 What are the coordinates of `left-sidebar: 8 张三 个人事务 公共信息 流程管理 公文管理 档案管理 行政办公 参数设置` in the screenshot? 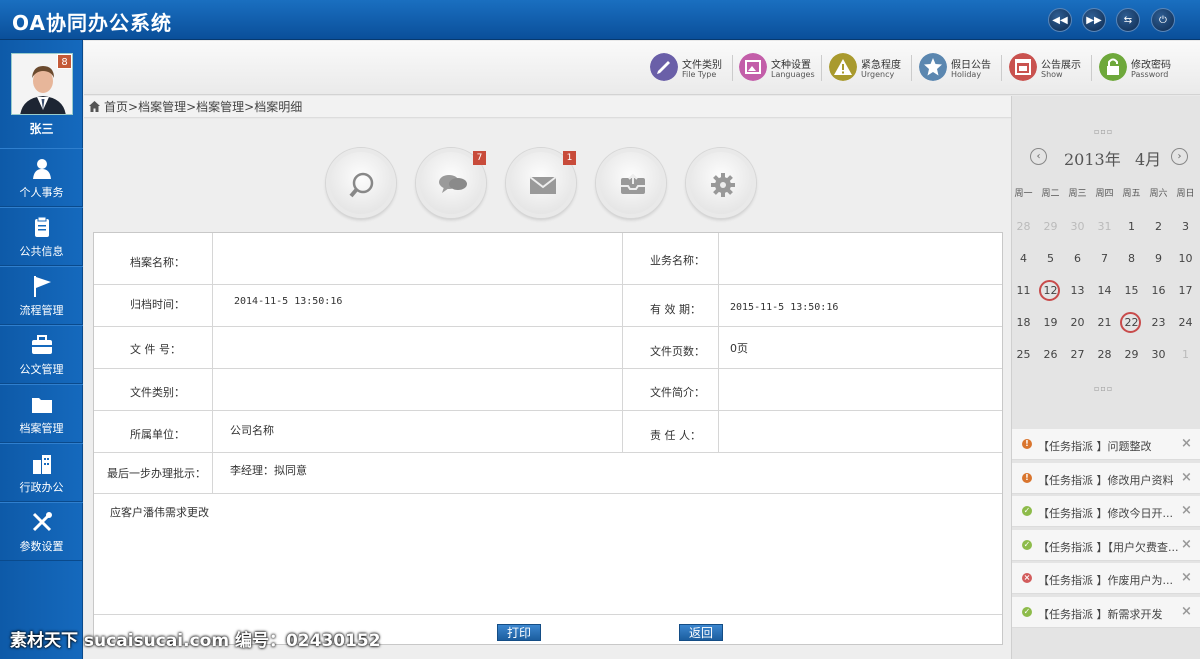 It's located at (41, 349).